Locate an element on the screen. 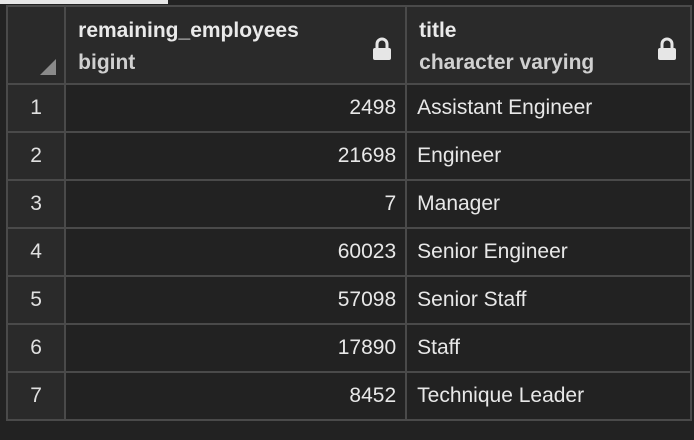 The width and height of the screenshot is (694, 440). table-row: 7 8452 Technique Leader is located at coordinates (348, 396).